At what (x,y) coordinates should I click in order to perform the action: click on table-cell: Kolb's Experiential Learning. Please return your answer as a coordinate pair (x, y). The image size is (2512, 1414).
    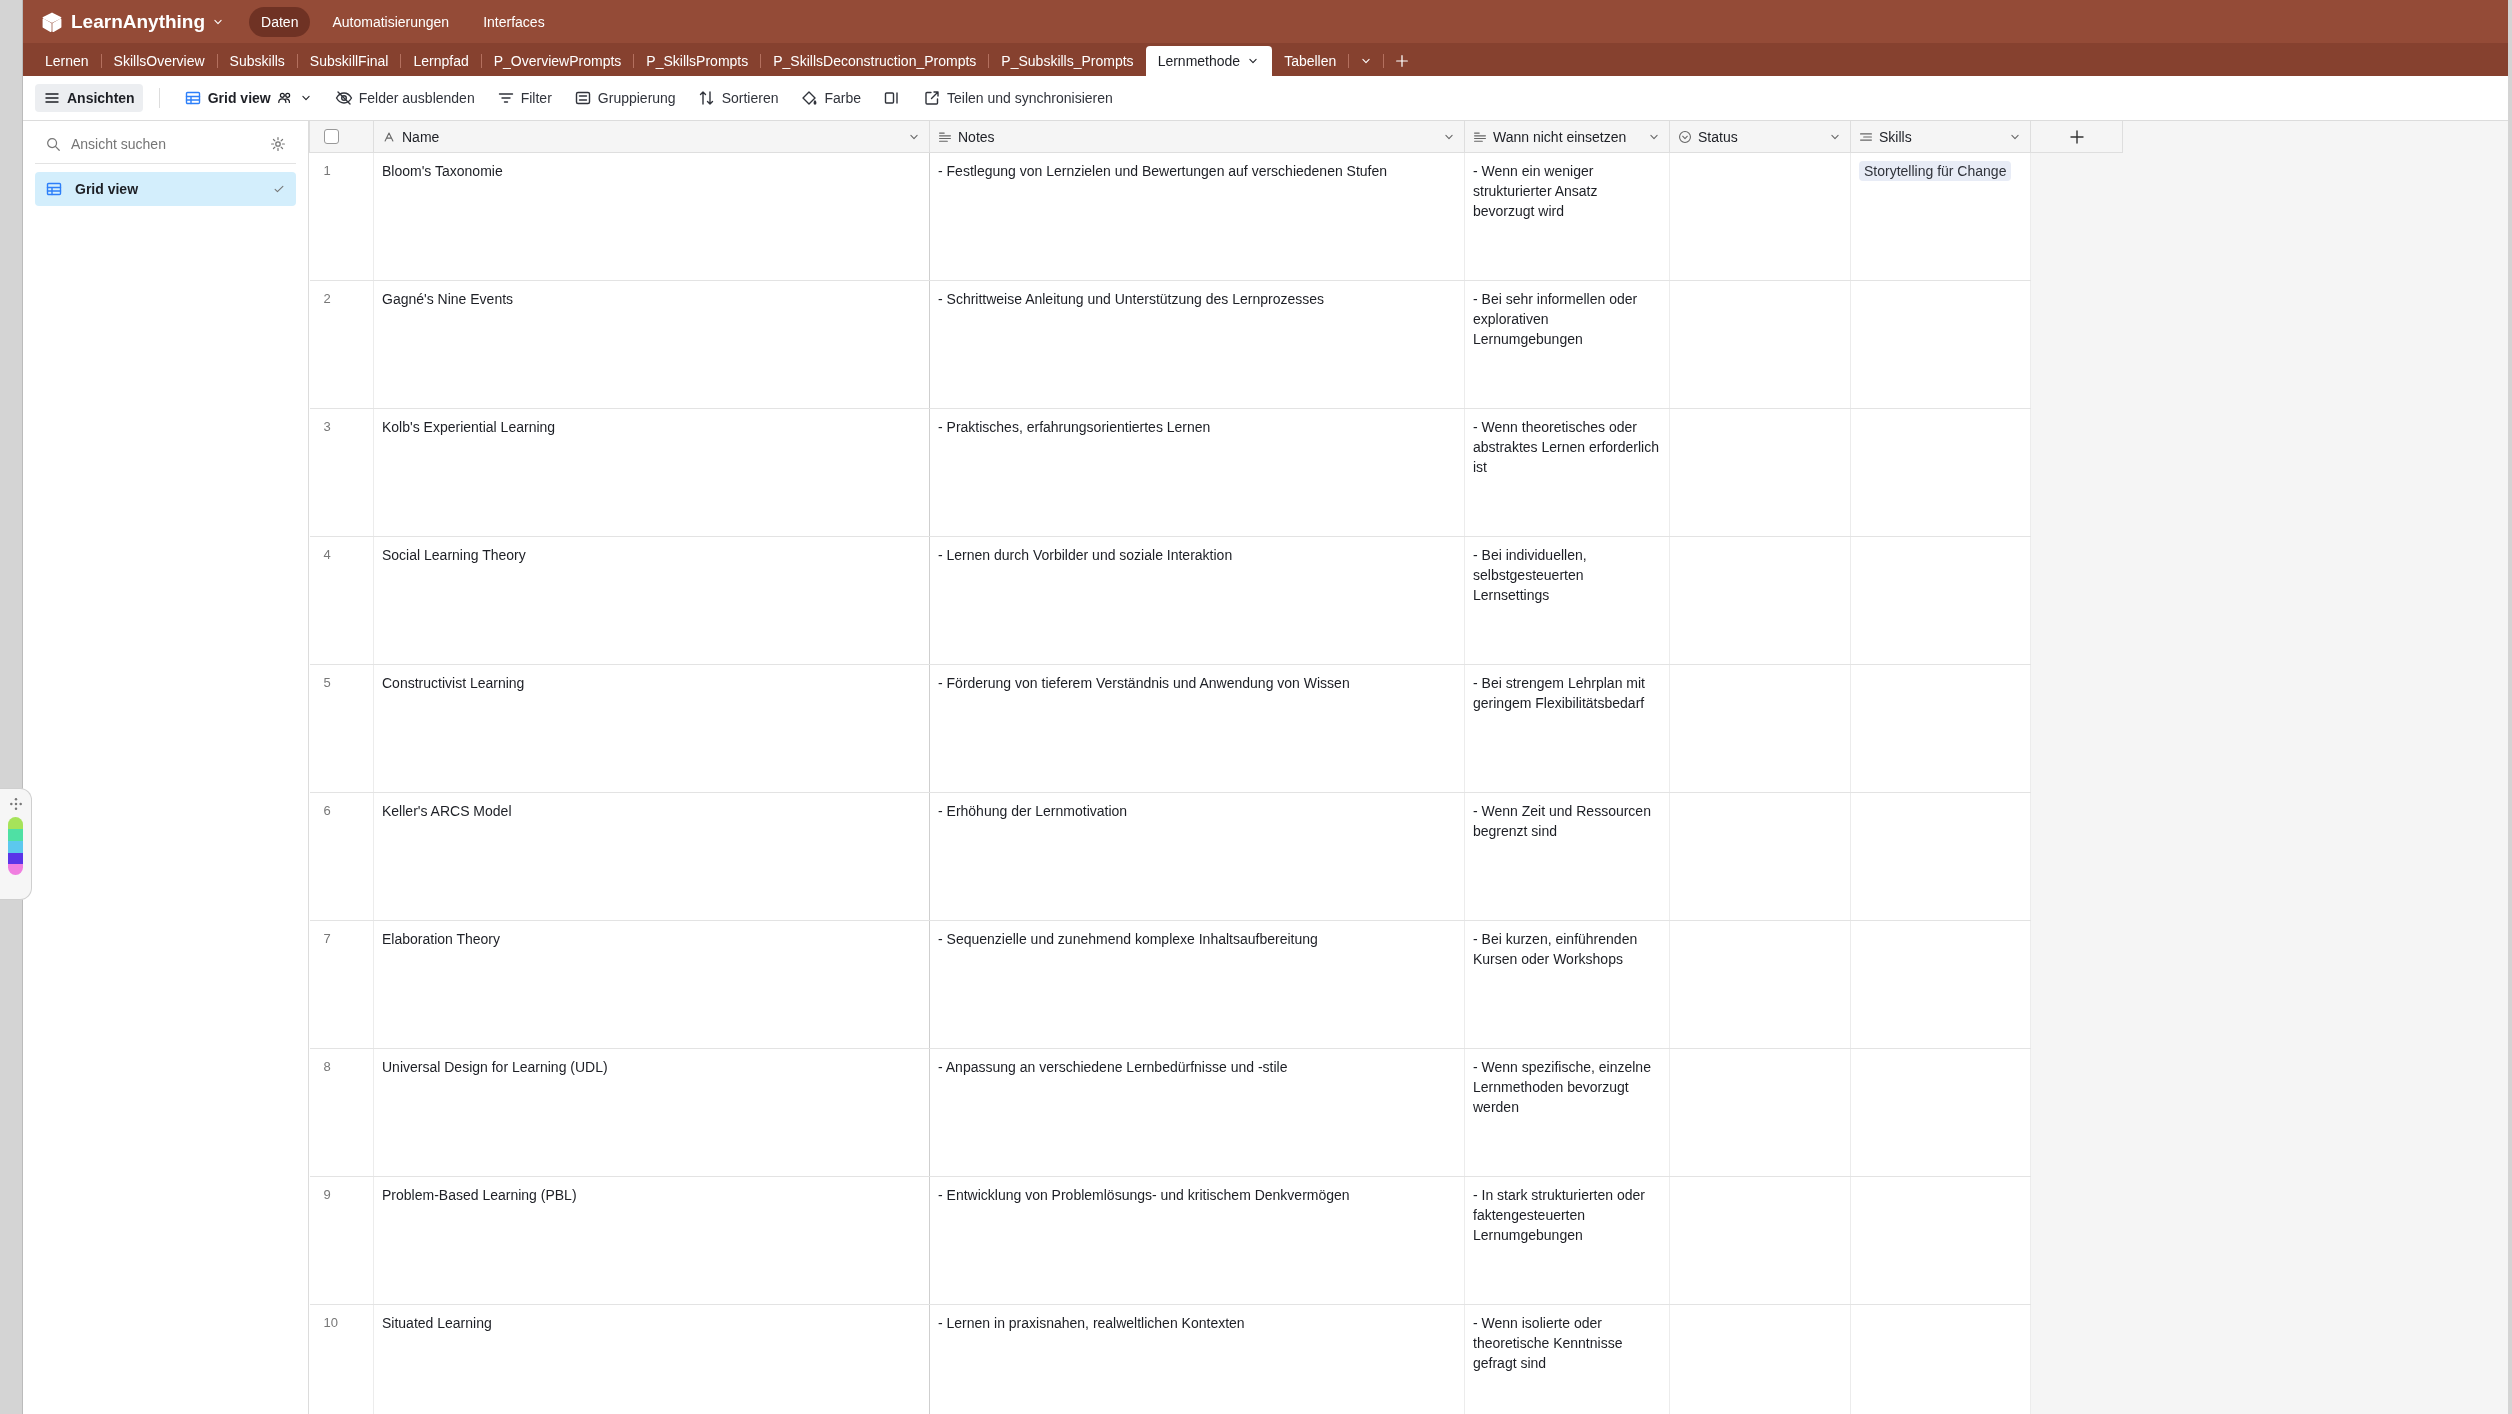
    Looking at the image, I should click on (651, 472).